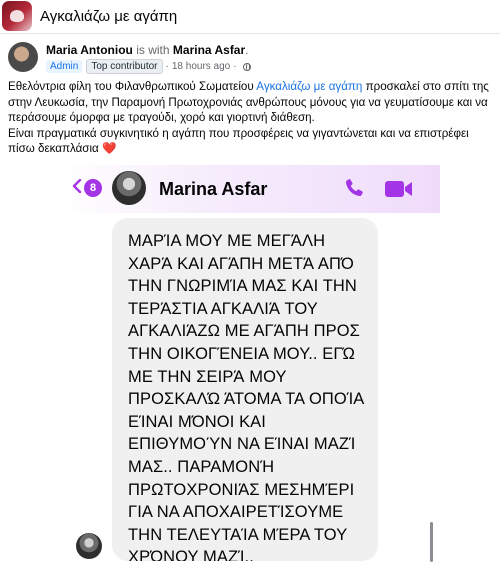  Describe the element at coordinates (64, 66) in the screenshot. I see `admin-badge: Admin` at that location.